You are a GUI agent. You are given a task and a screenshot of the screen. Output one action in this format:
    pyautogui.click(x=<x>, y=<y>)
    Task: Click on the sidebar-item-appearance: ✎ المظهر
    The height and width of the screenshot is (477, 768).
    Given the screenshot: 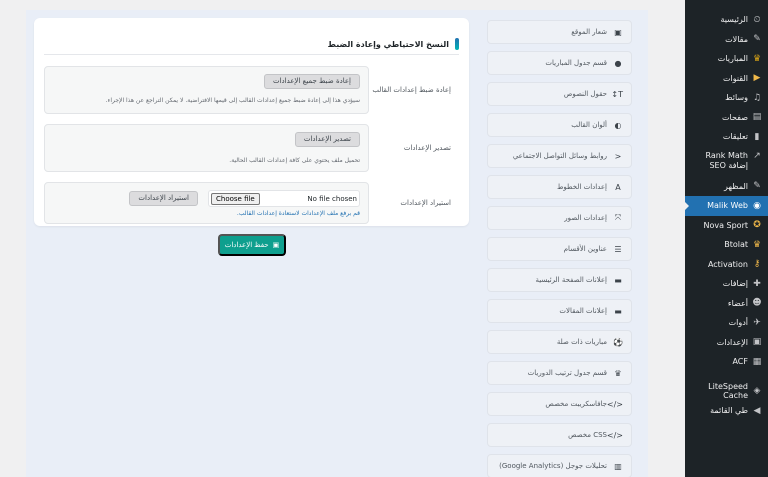 What is the action you would take?
    pyautogui.click(x=726, y=187)
    